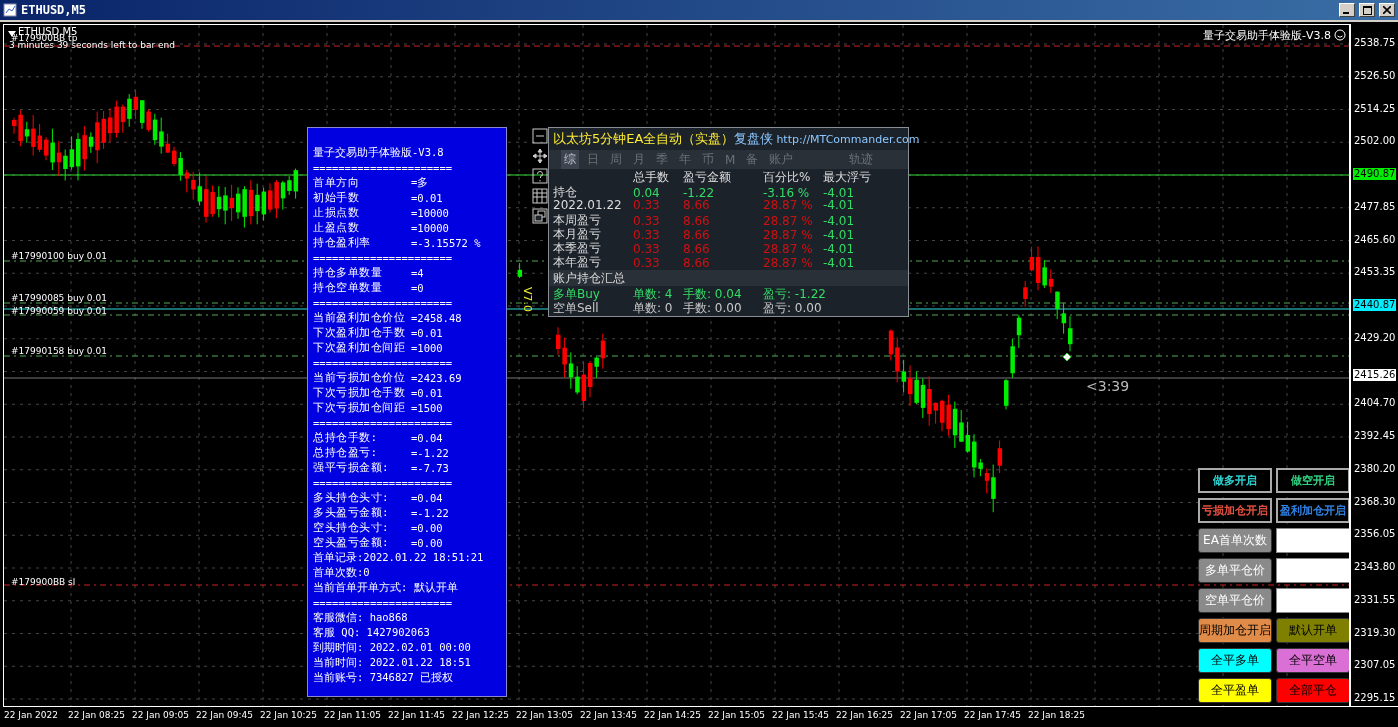 This screenshot has width=1398, height=727. I want to click on info-label: 下次亏损加仓手数, so click(359, 392).